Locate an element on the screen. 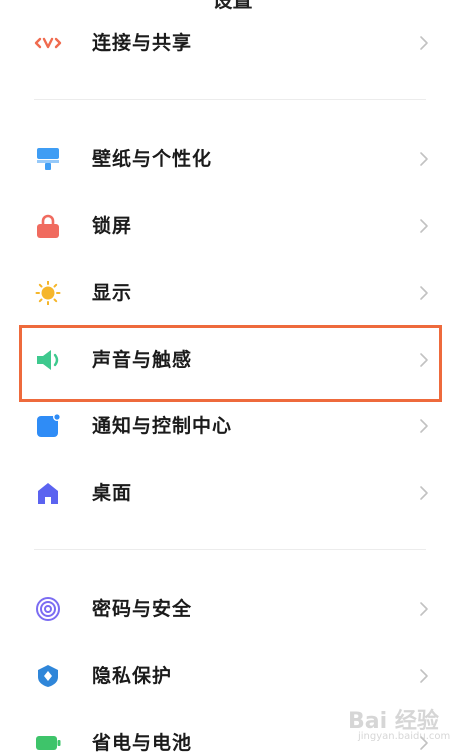 This screenshot has width=465, height=755. highlight-box is located at coordinates (230, 363).